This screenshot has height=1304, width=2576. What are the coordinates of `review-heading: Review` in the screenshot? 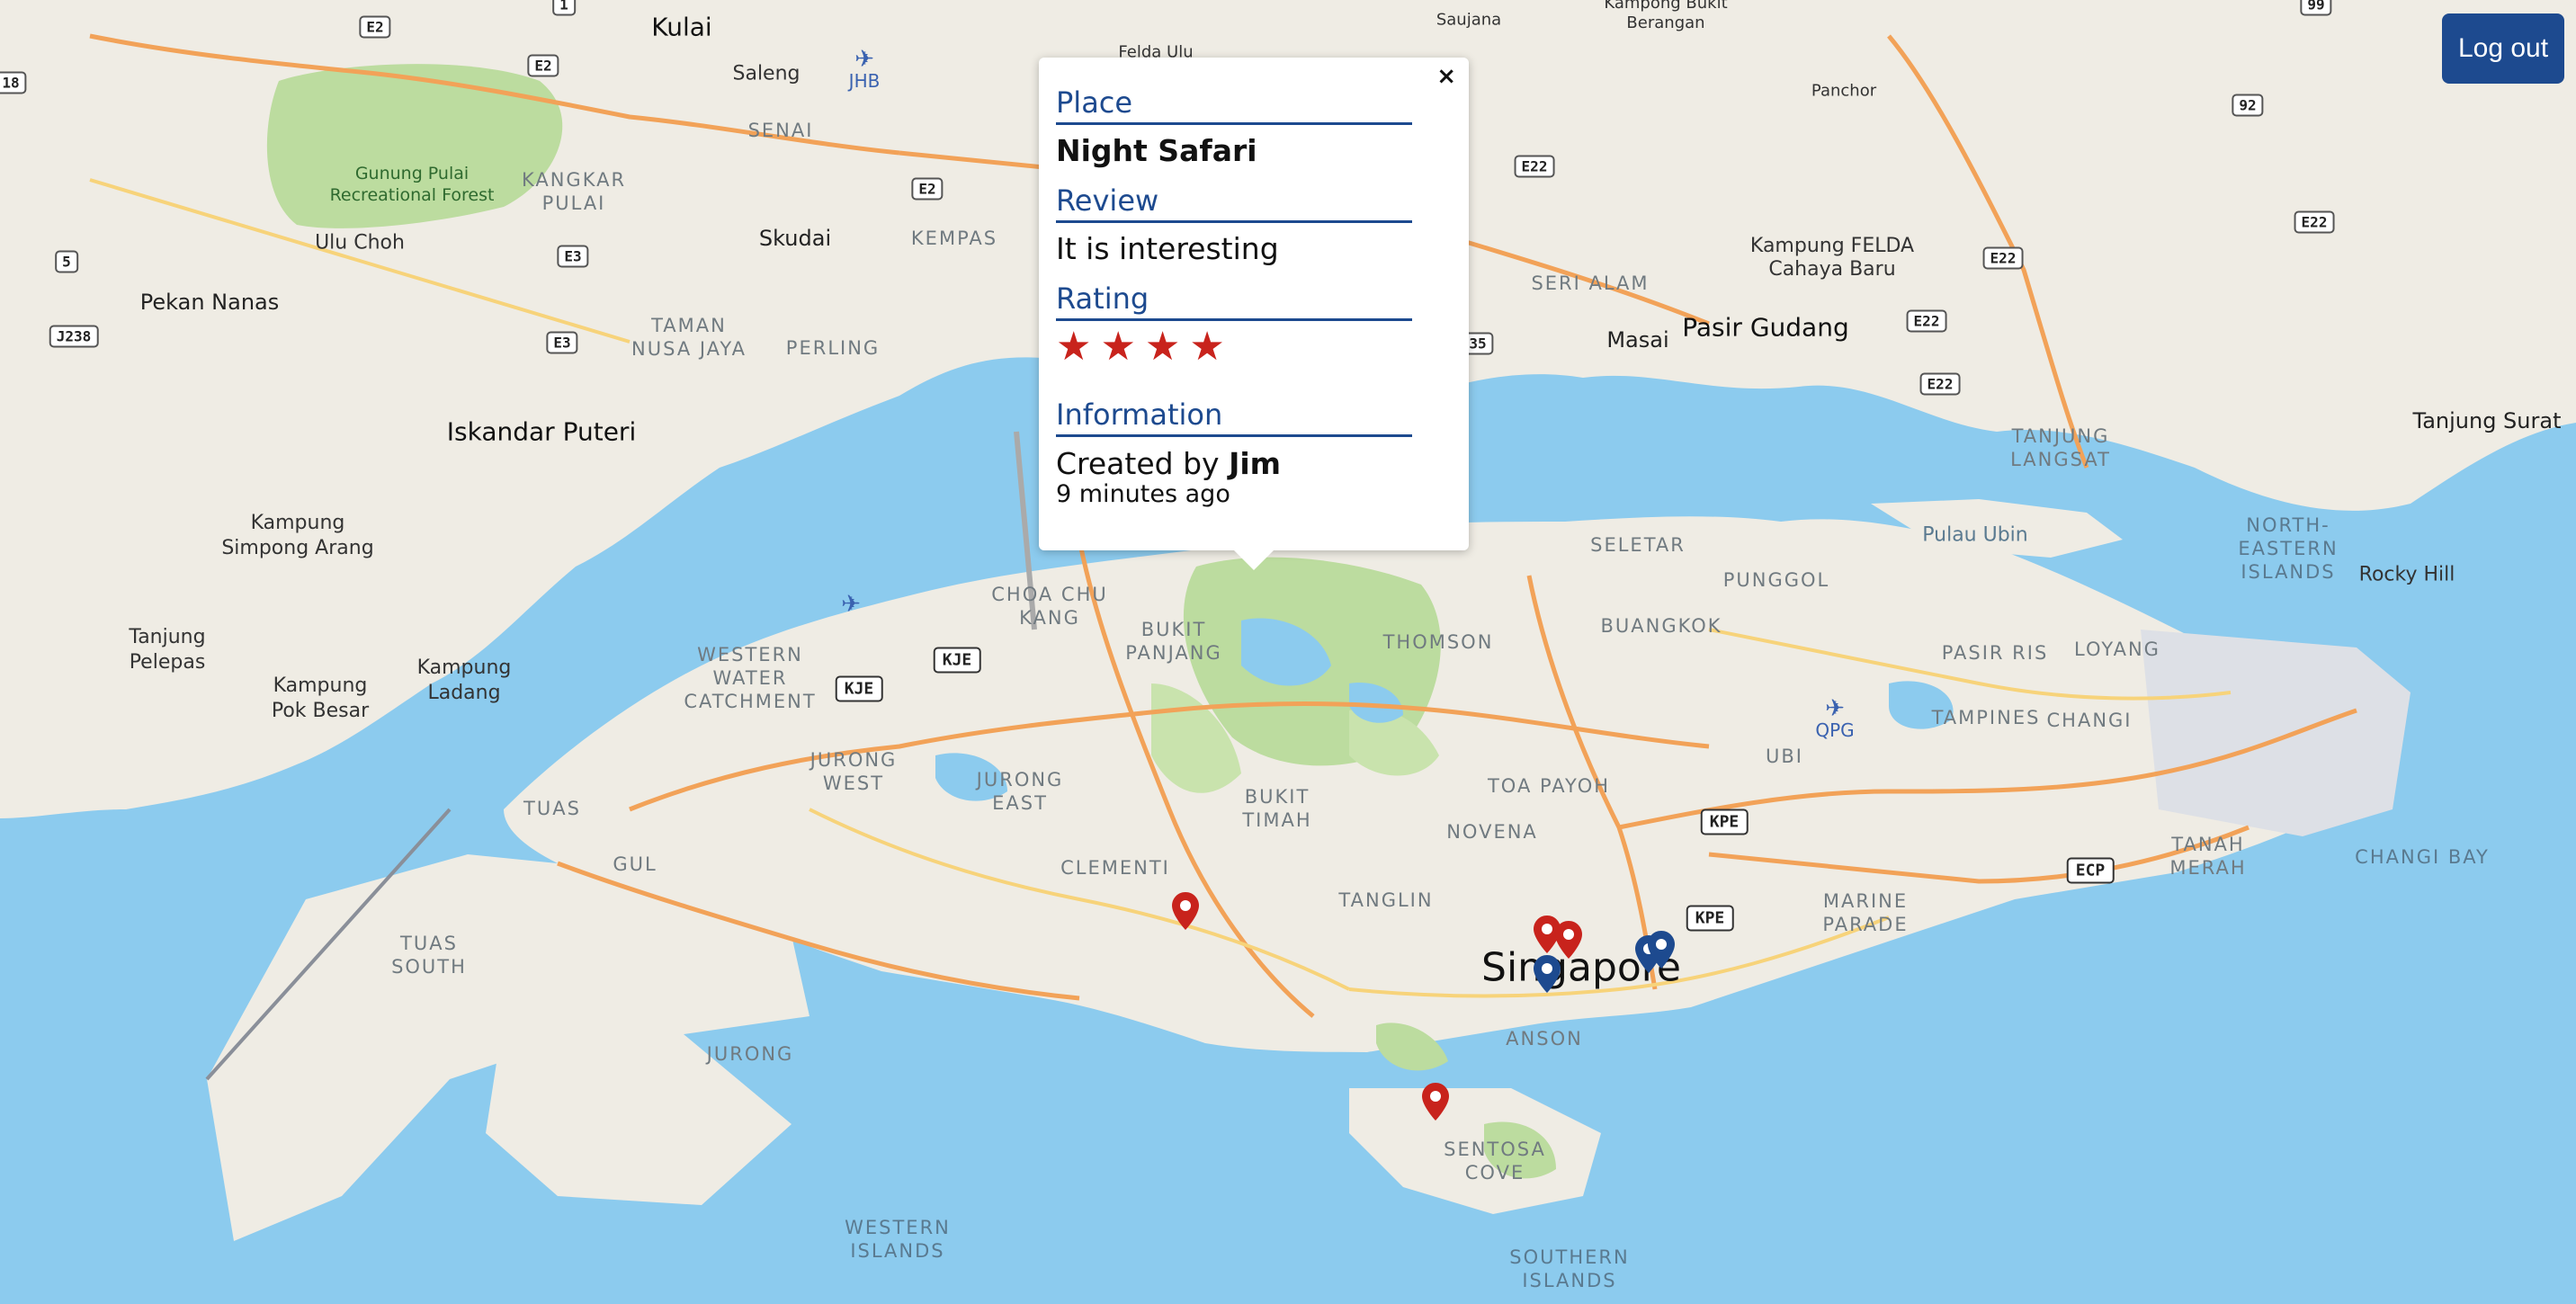 It's located at (1234, 203).